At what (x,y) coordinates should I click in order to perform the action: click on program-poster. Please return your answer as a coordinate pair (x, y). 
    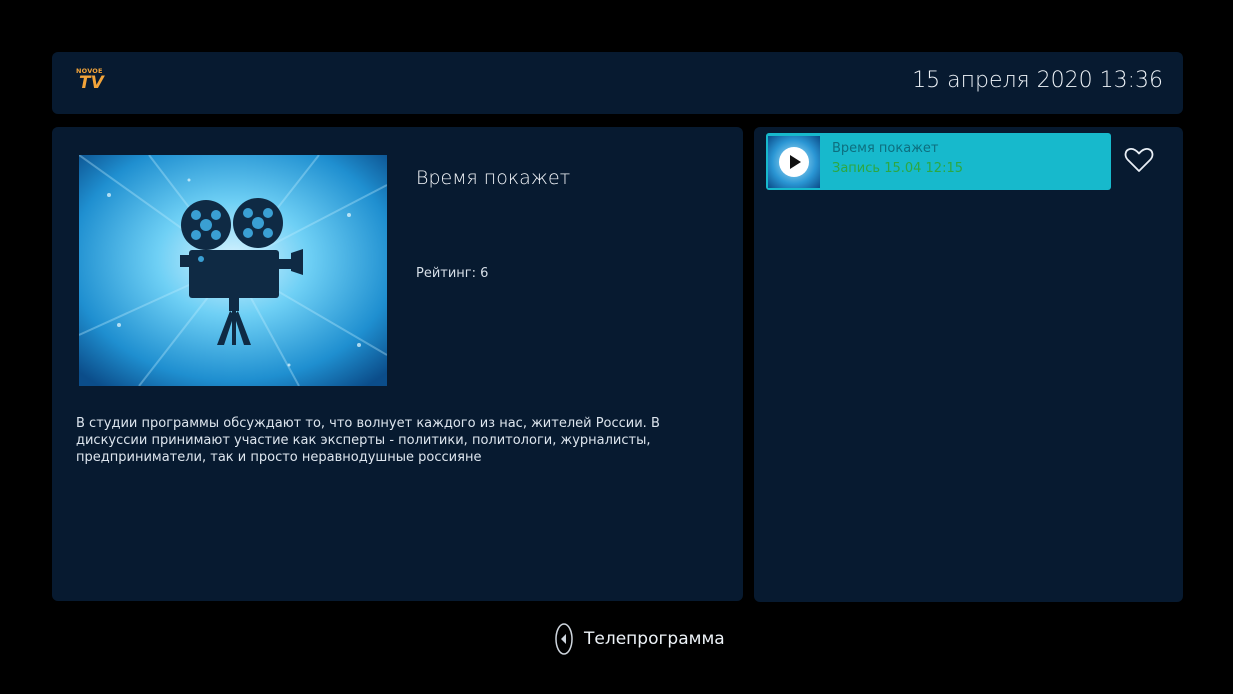
    Looking at the image, I should click on (233, 270).